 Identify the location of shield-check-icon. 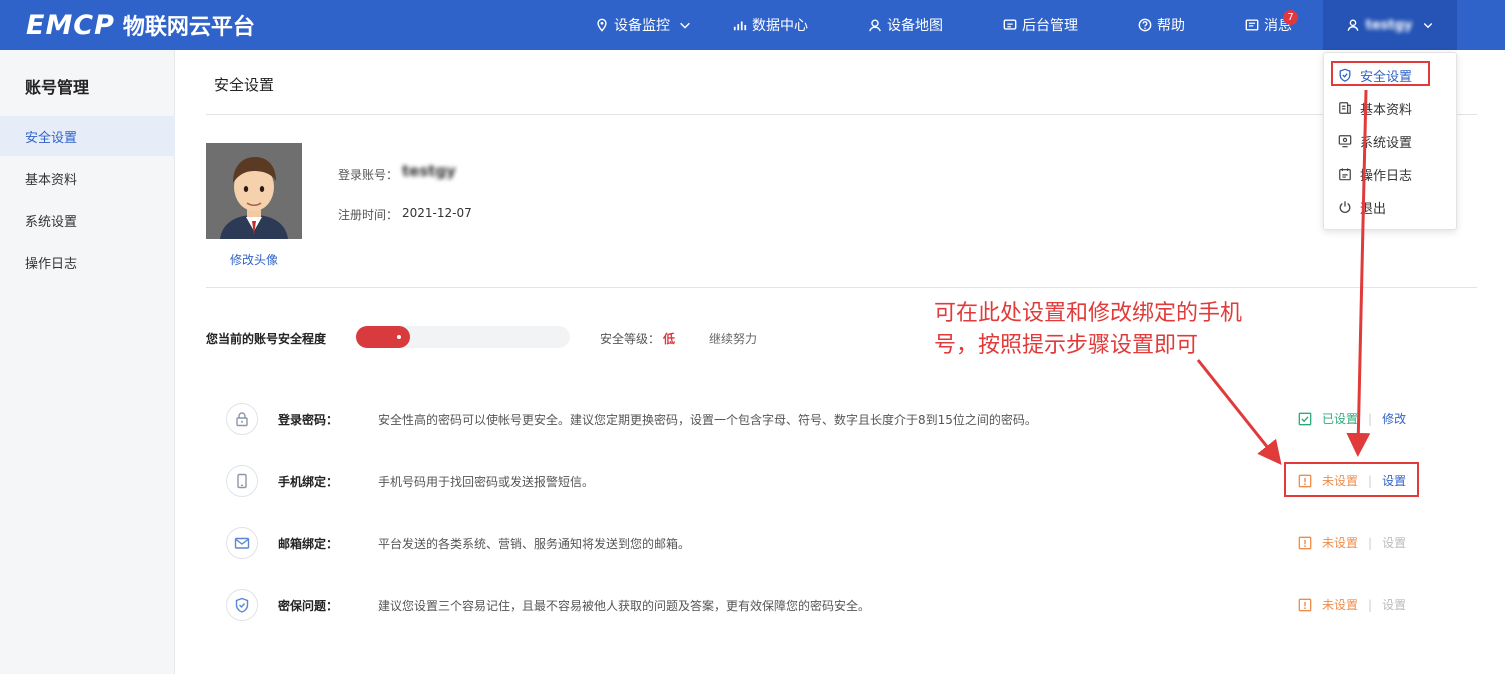
(242, 605).